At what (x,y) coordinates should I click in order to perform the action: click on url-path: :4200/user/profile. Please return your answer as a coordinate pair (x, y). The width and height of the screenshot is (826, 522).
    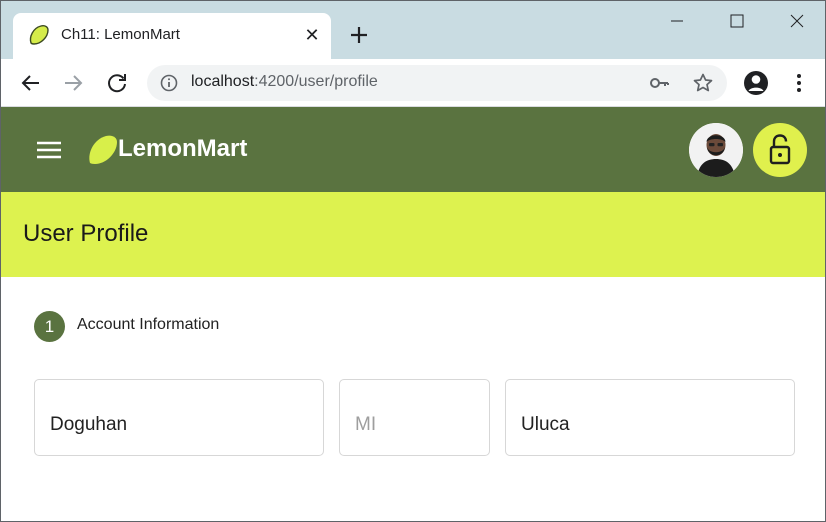
    Looking at the image, I should click on (316, 81).